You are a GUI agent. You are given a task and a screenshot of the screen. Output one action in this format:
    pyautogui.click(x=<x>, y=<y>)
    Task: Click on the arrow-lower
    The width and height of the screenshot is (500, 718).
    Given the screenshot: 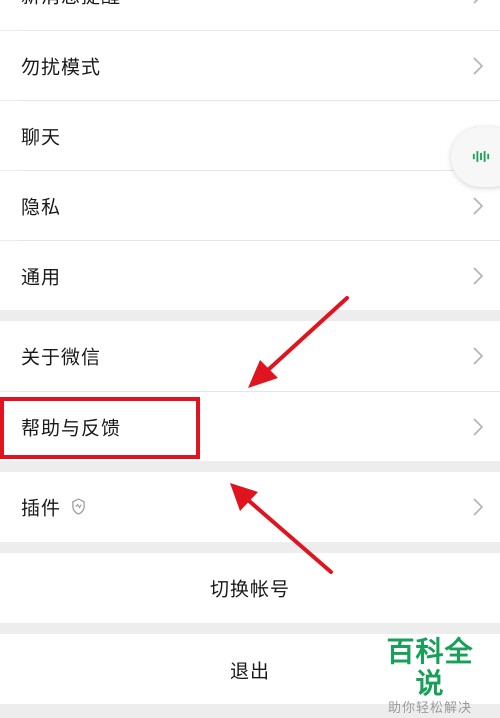 What is the action you would take?
    pyautogui.click(x=281, y=528)
    